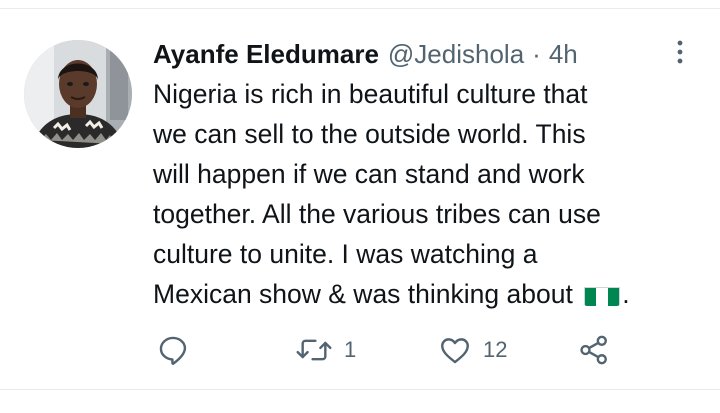  What do you see at coordinates (360, 8) in the screenshot?
I see `top-divider` at bounding box center [360, 8].